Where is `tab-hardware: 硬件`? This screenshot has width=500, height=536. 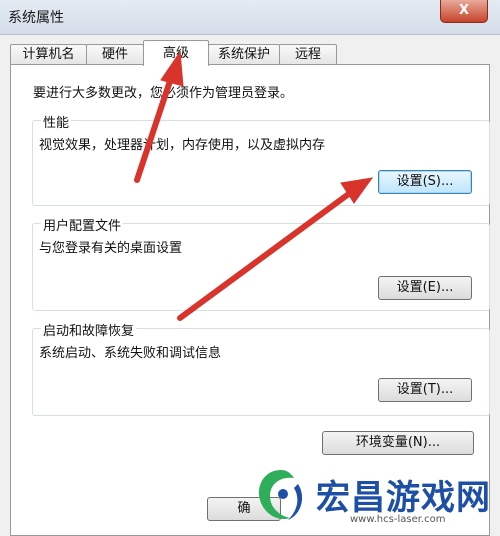 tab-hardware: 硬件 is located at coordinates (115, 54).